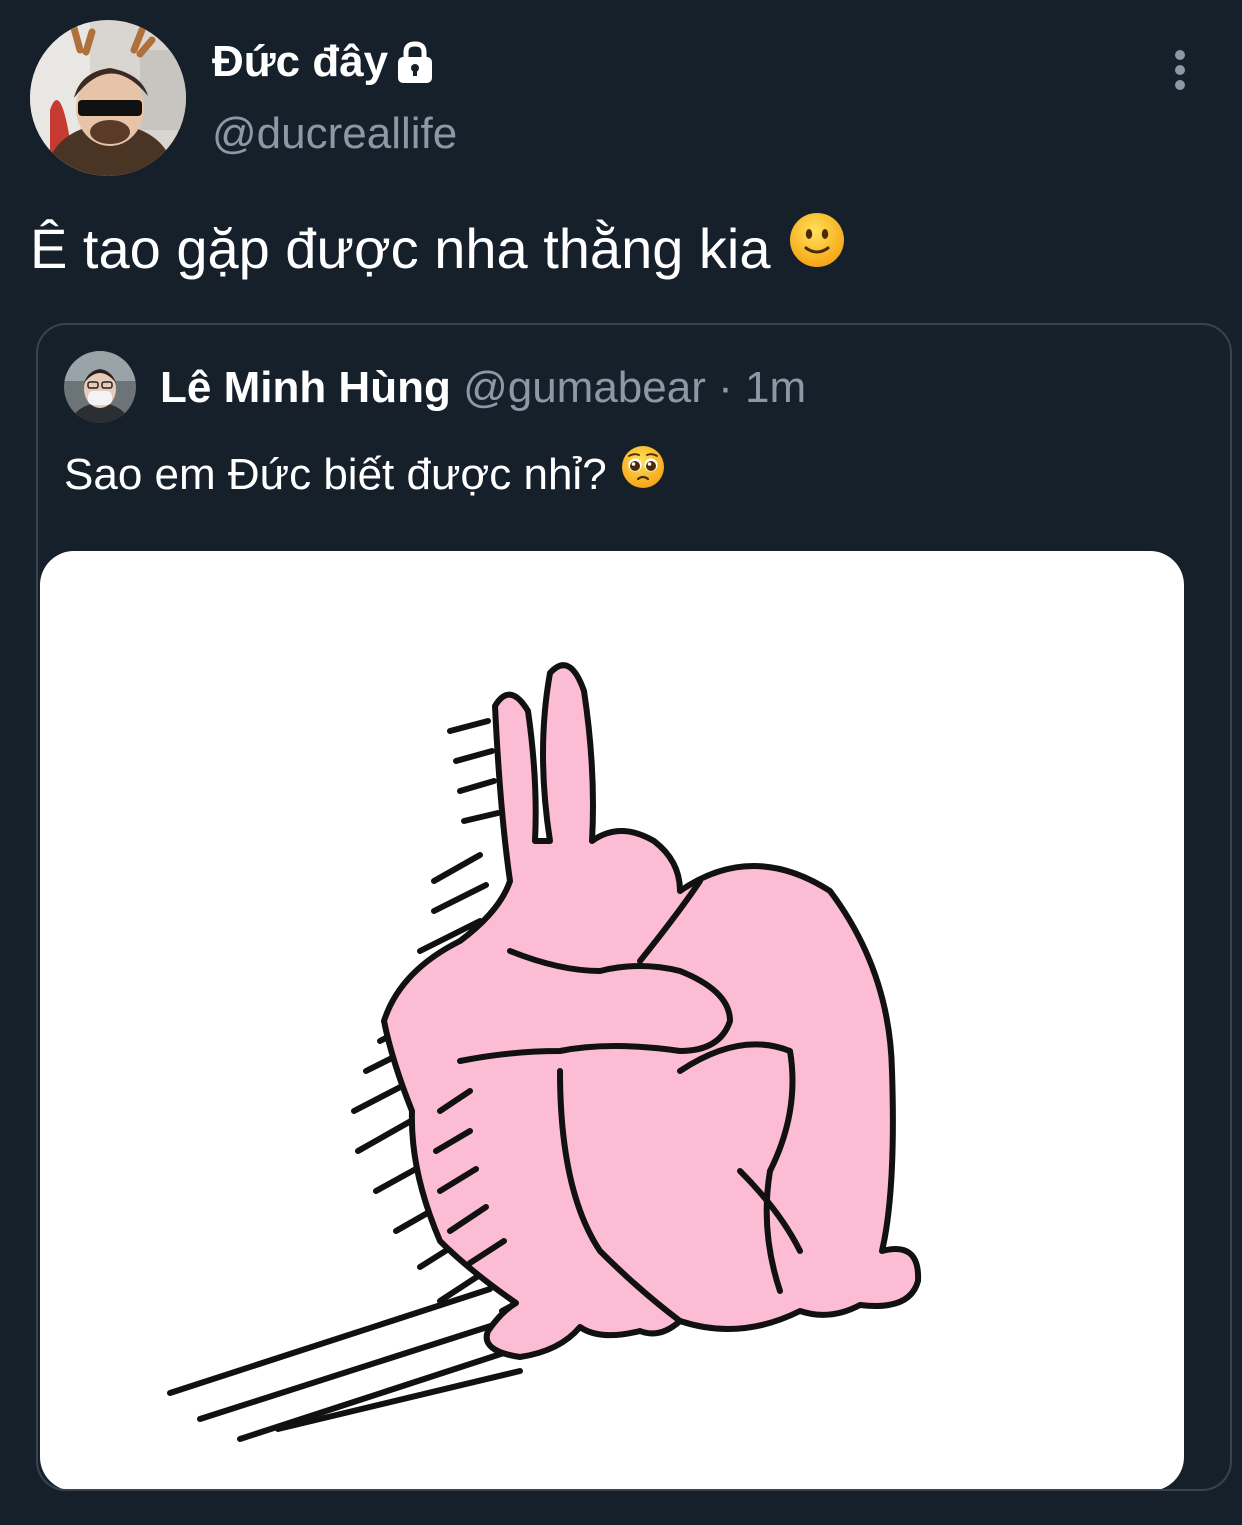  Describe the element at coordinates (400, 248) in the screenshot. I see `tweet-text-content: Ê tao gặp được nha thằng kia` at that location.